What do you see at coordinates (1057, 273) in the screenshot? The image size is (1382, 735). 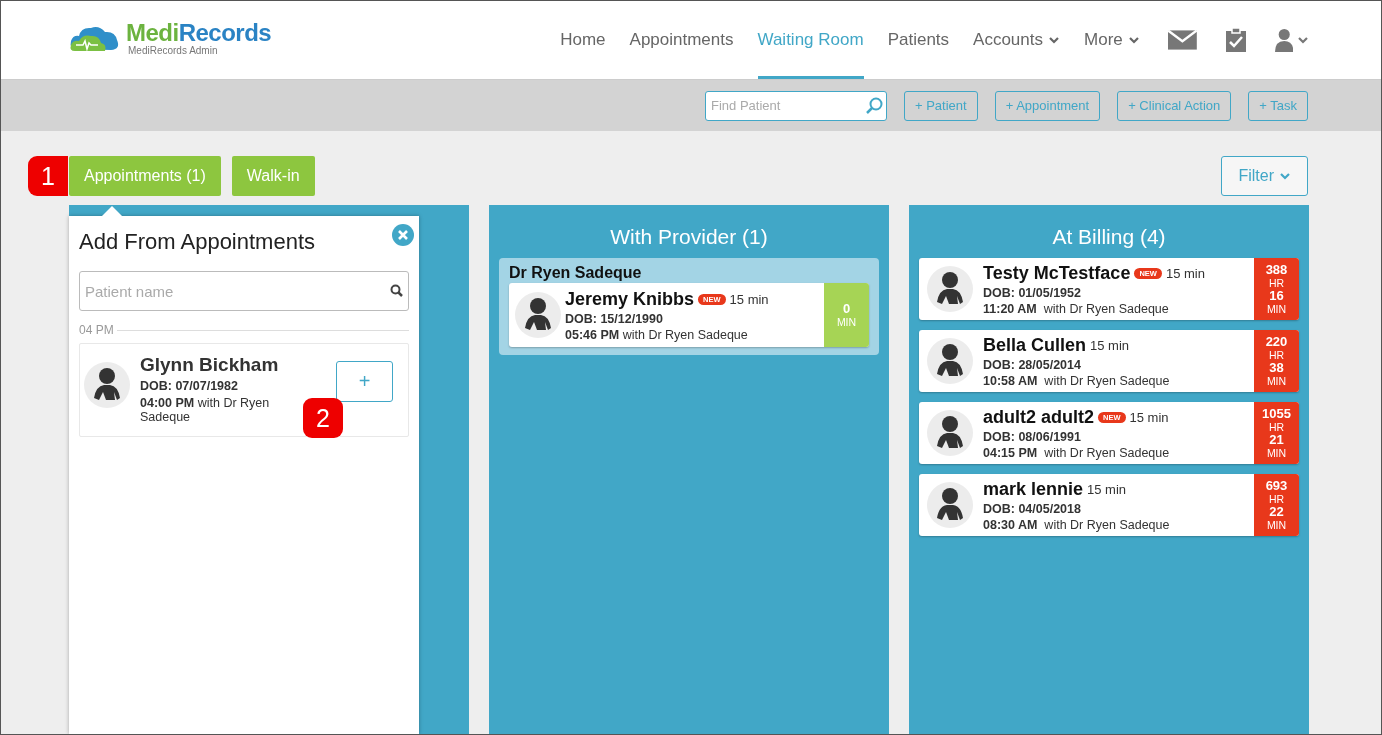 I see `patient-name: Testy McTestface` at bounding box center [1057, 273].